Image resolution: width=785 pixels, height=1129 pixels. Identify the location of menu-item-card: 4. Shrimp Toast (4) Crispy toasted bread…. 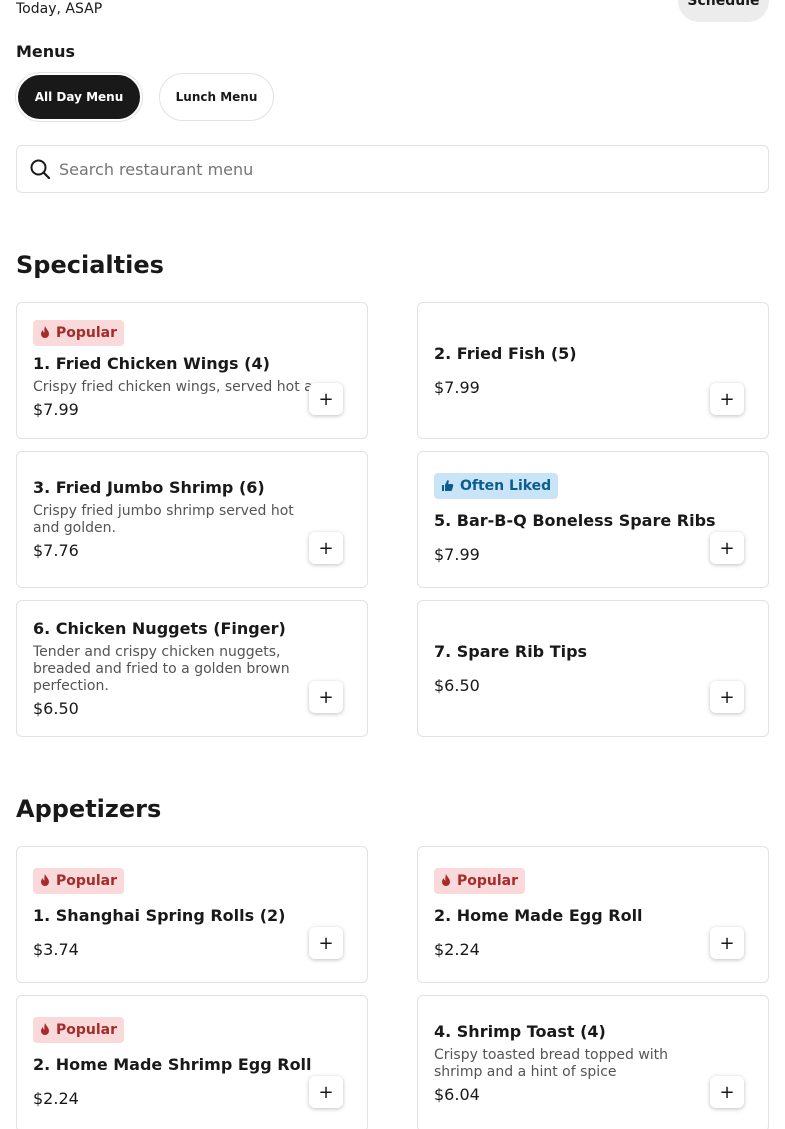
(593, 1062).